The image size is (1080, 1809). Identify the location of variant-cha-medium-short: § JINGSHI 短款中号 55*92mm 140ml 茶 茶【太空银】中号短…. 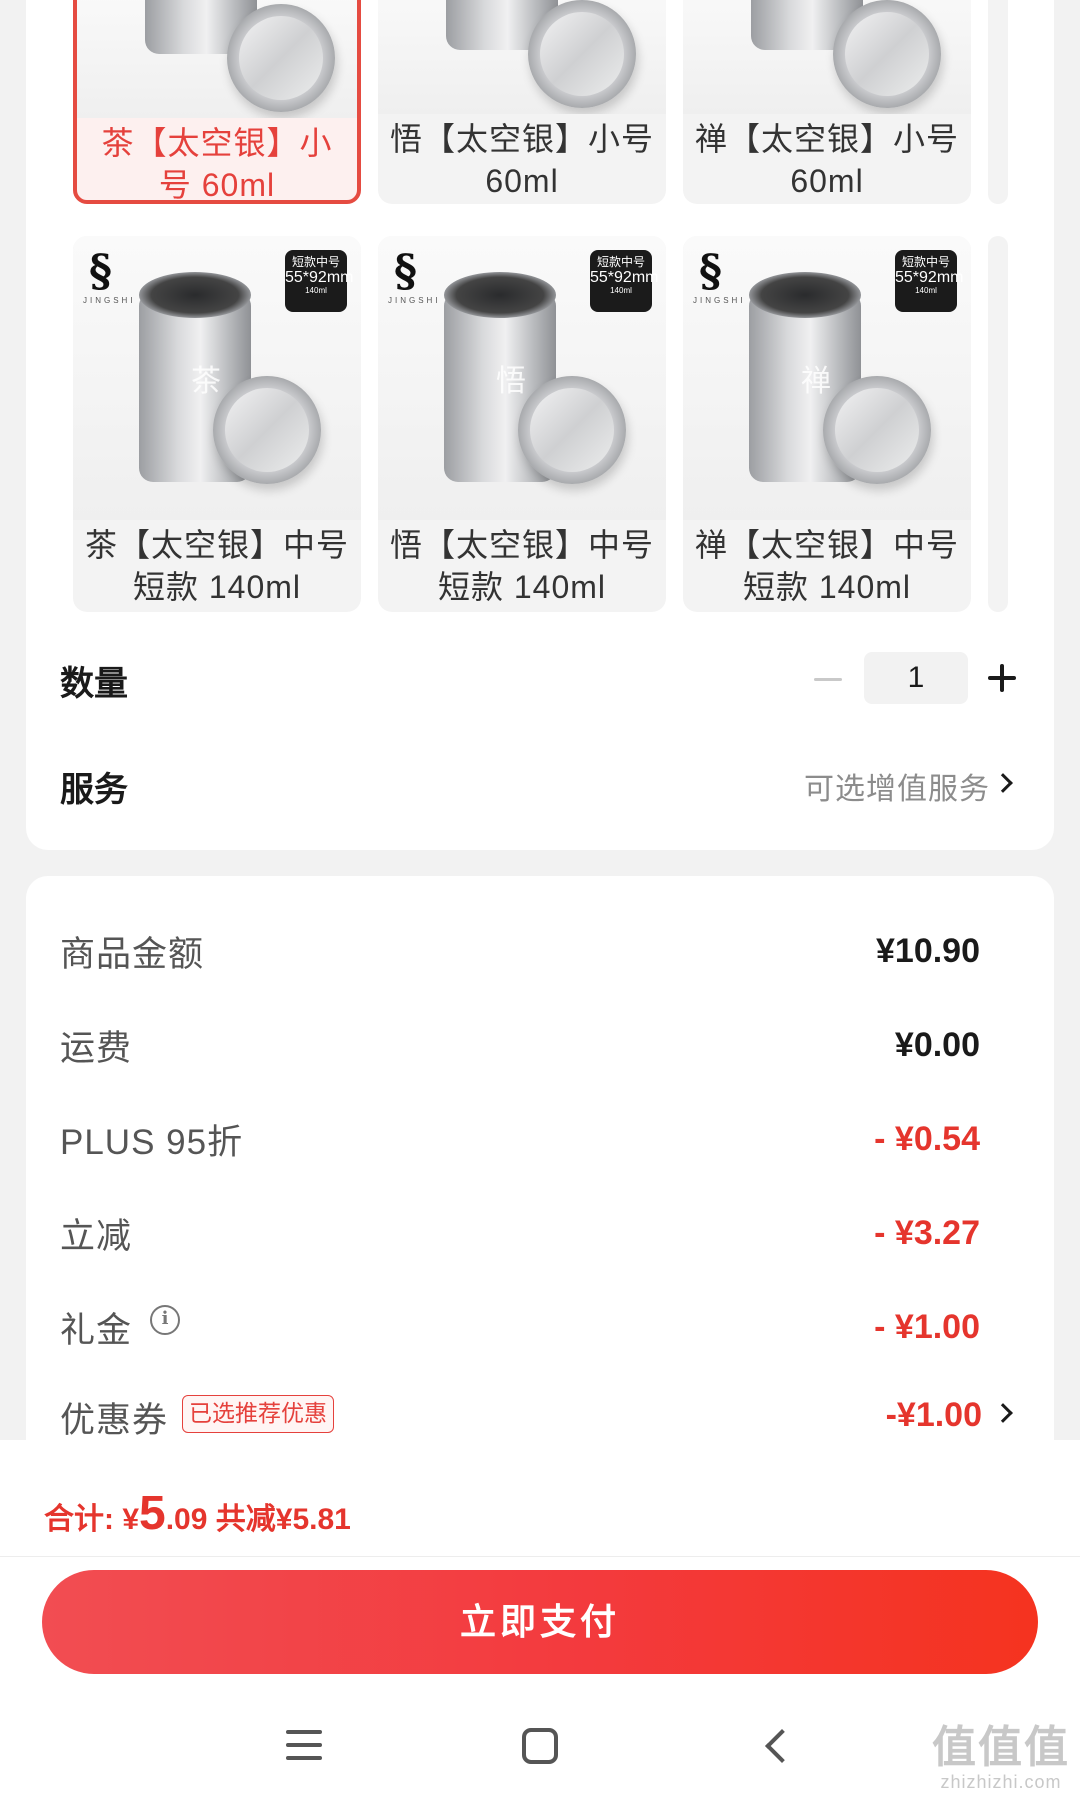
(217, 424).